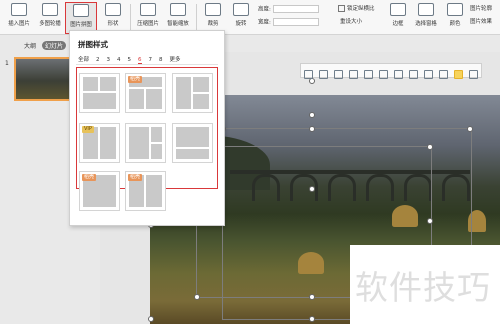 This screenshot has height=324, width=500. Describe the element at coordinates (361, 9) in the screenshot. I see `lock-ratio-label: 锁定纵横比` at that location.